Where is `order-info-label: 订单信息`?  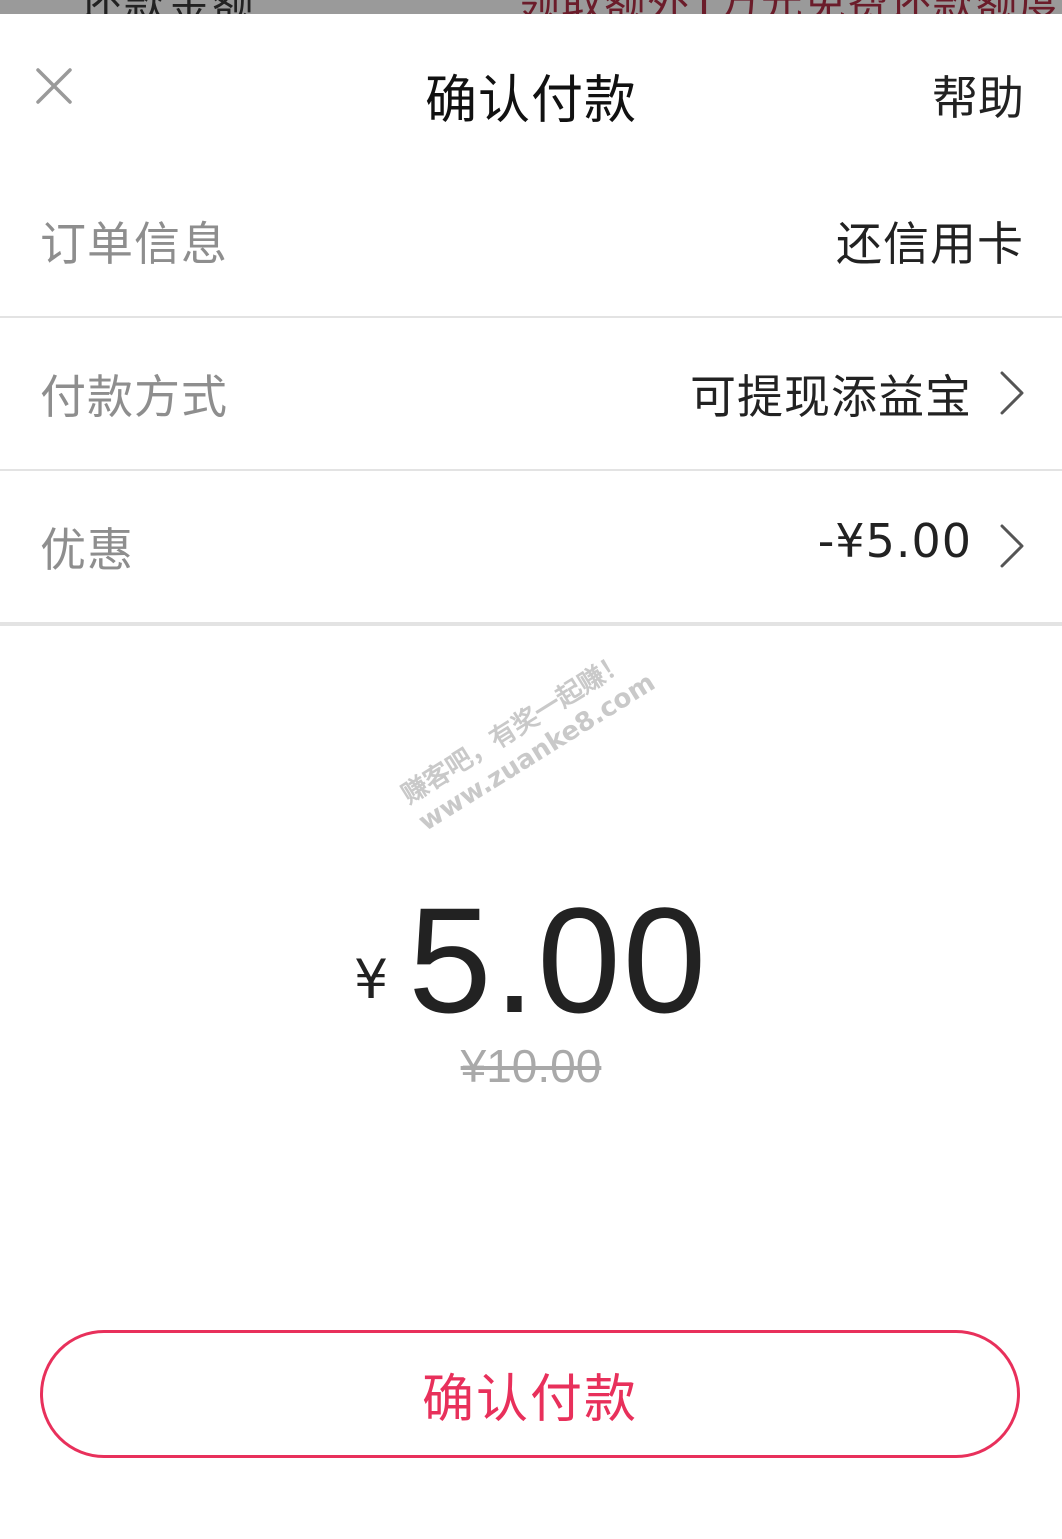 order-info-label: 订单信息 is located at coordinates (134, 244).